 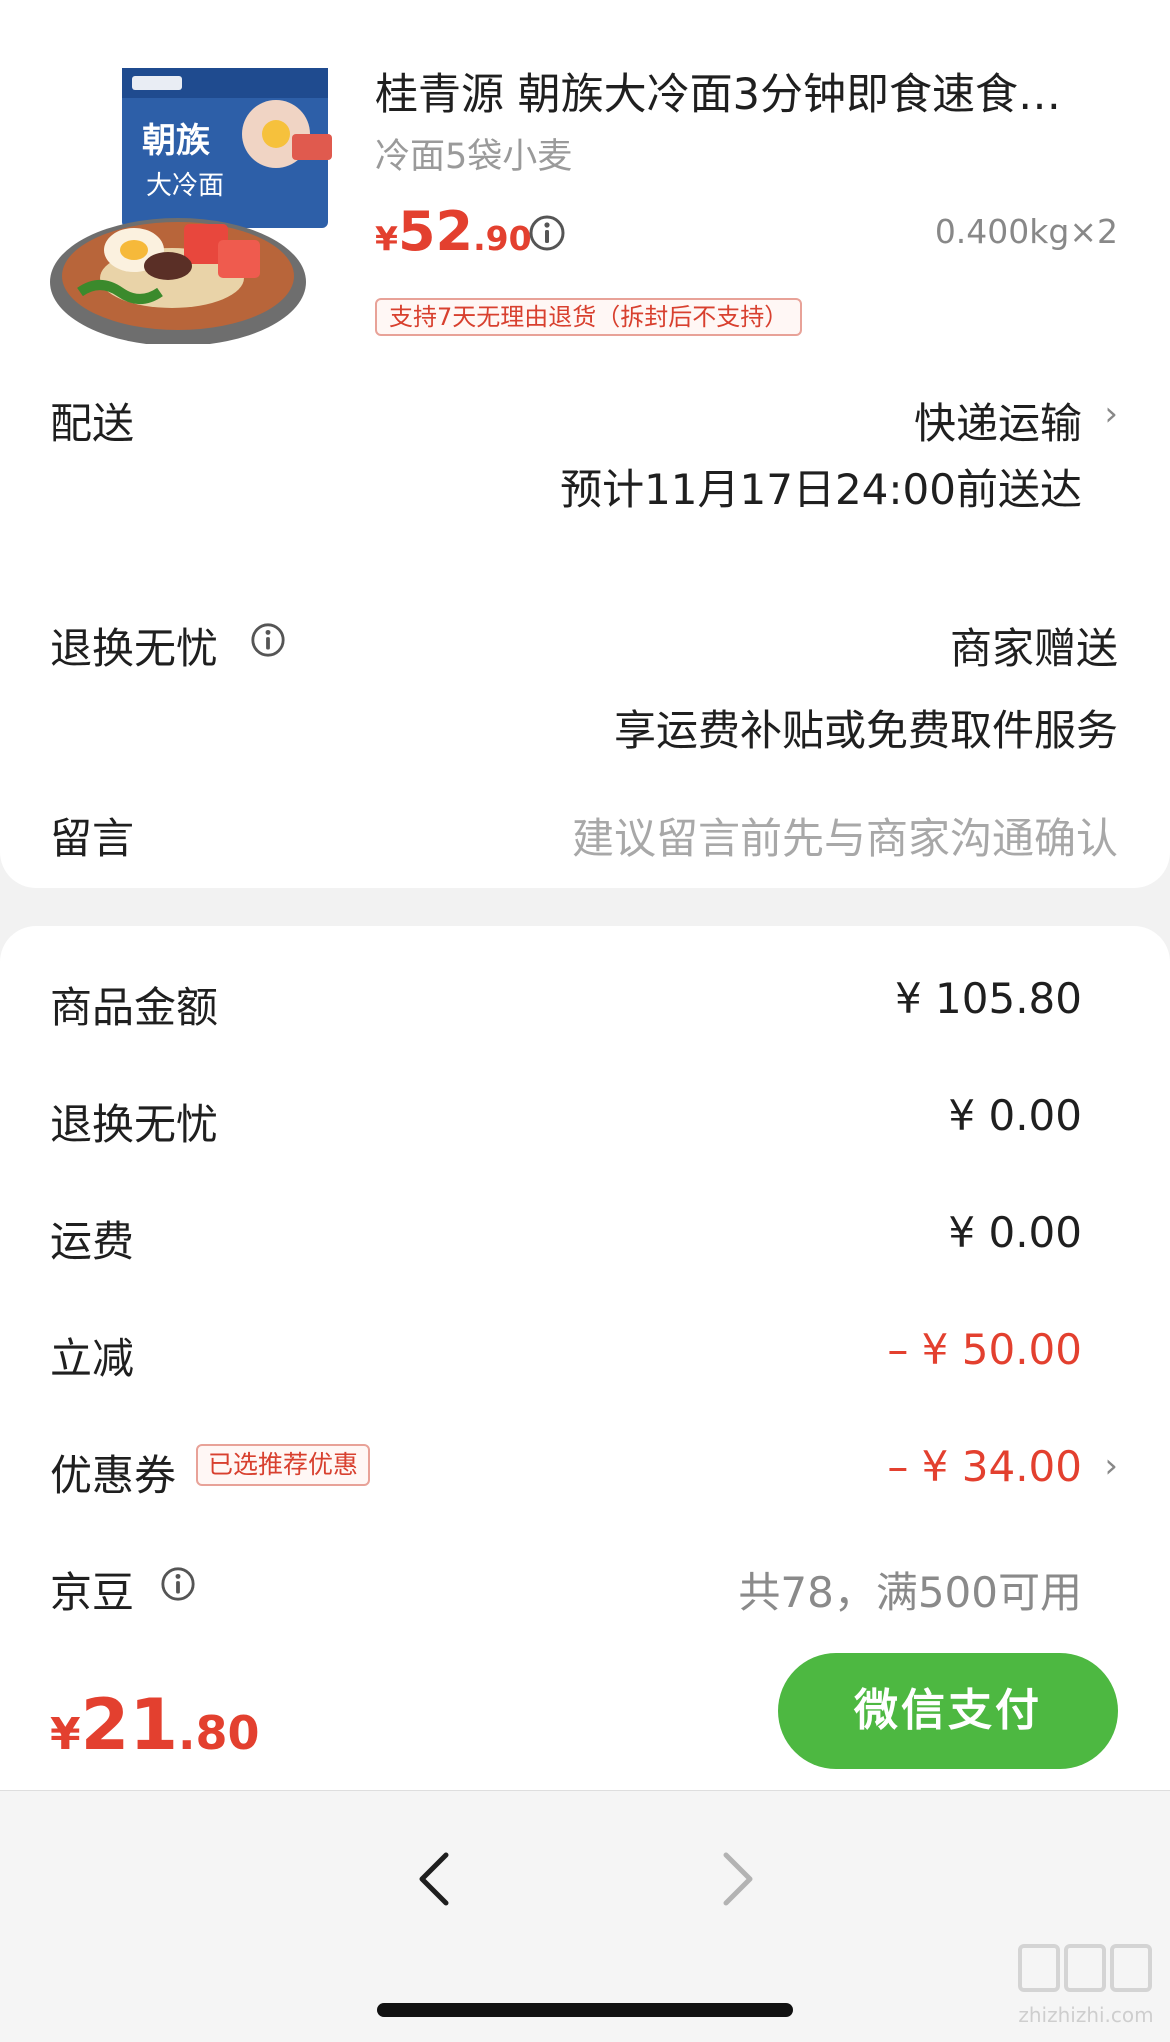 I want to click on jingdou-value: 共78，满500可用, so click(x=910, y=1592).